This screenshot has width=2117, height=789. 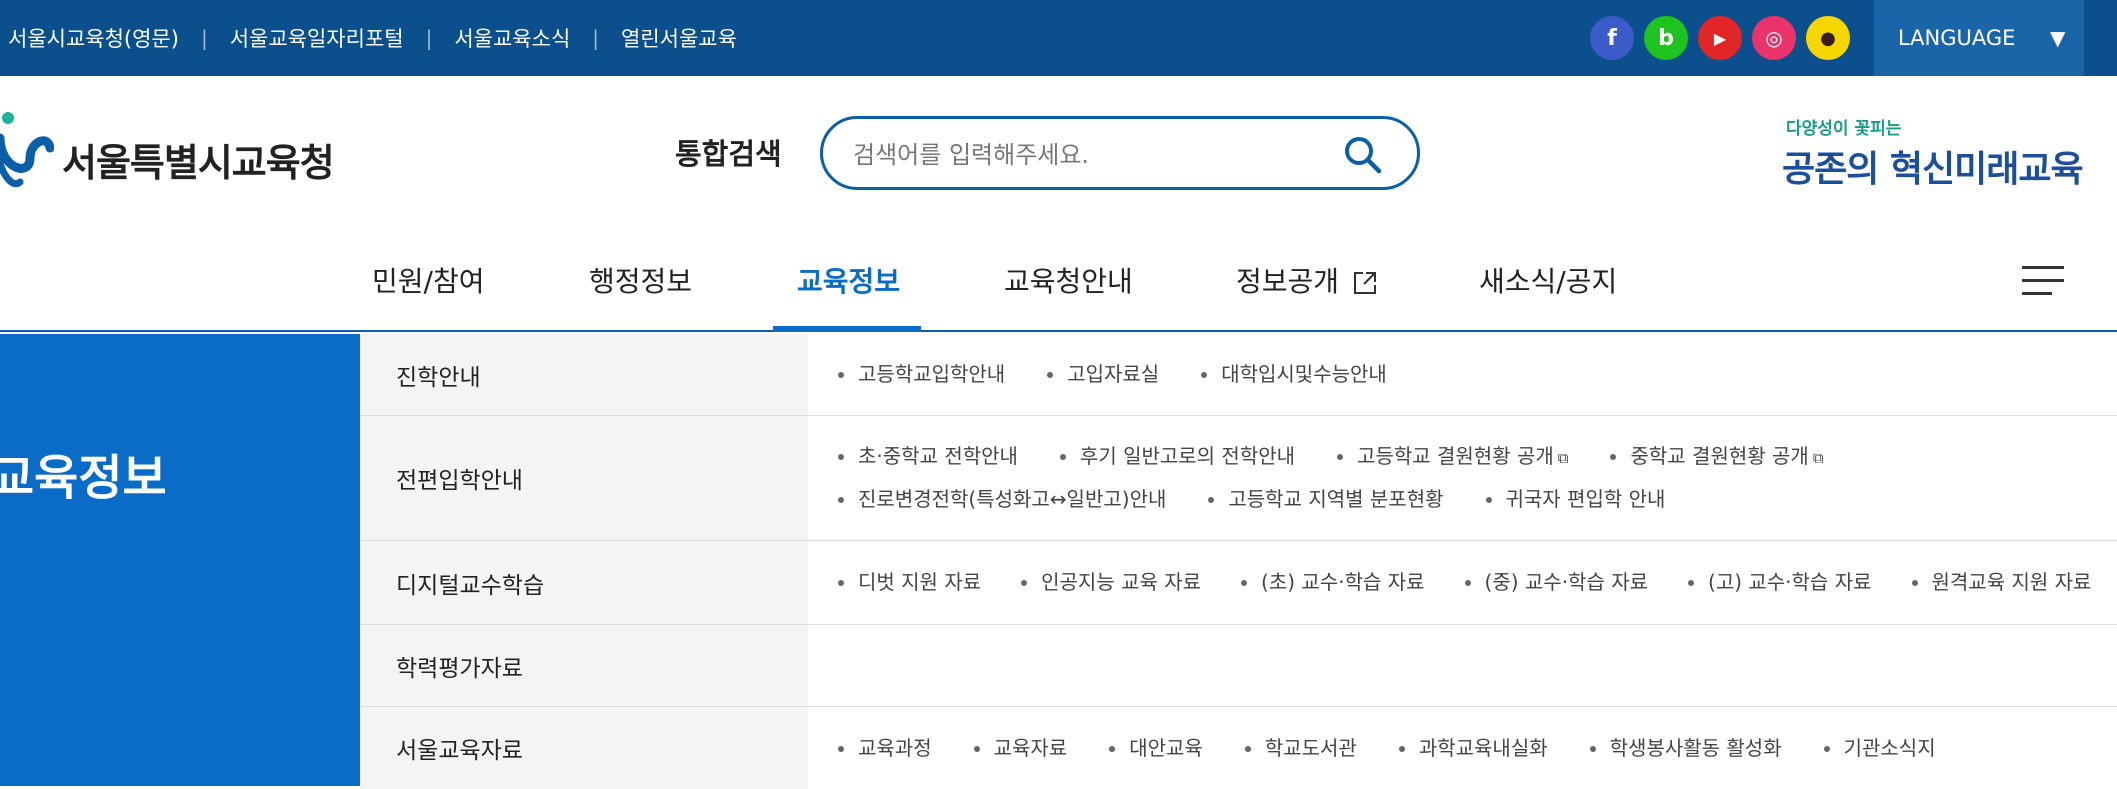 I want to click on menu-link: 고입자료실, so click(x=1103, y=374).